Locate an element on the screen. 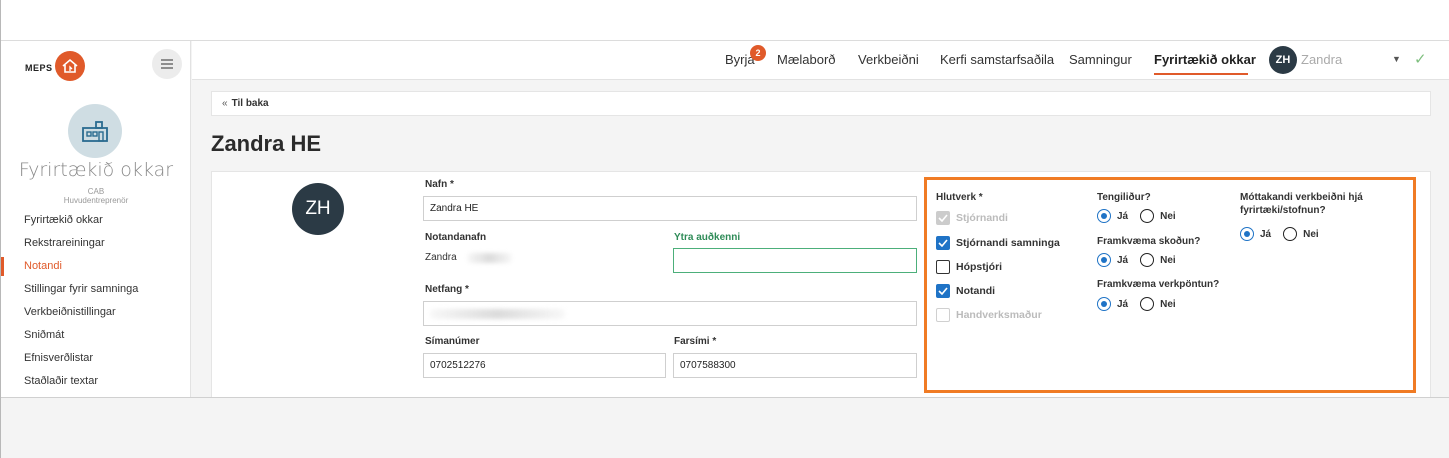 The width and height of the screenshot is (1449, 458). tab-contract: Samningur is located at coordinates (1100, 59).